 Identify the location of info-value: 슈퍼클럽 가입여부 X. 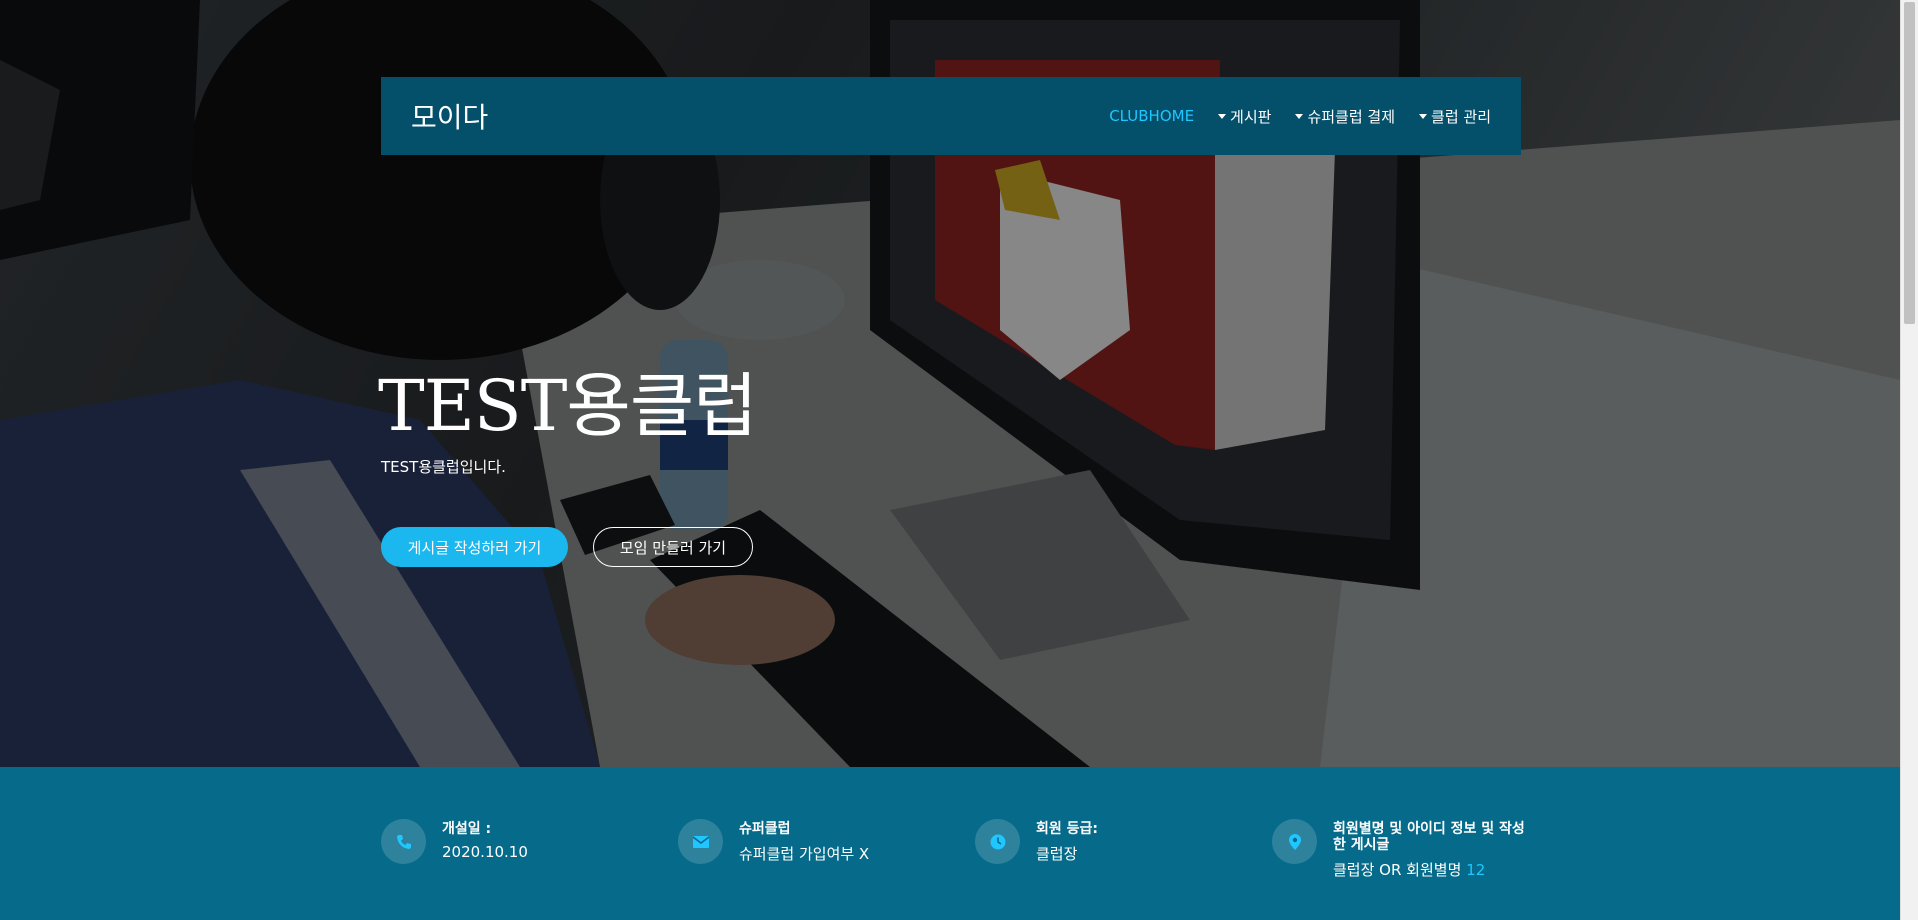
(804, 854).